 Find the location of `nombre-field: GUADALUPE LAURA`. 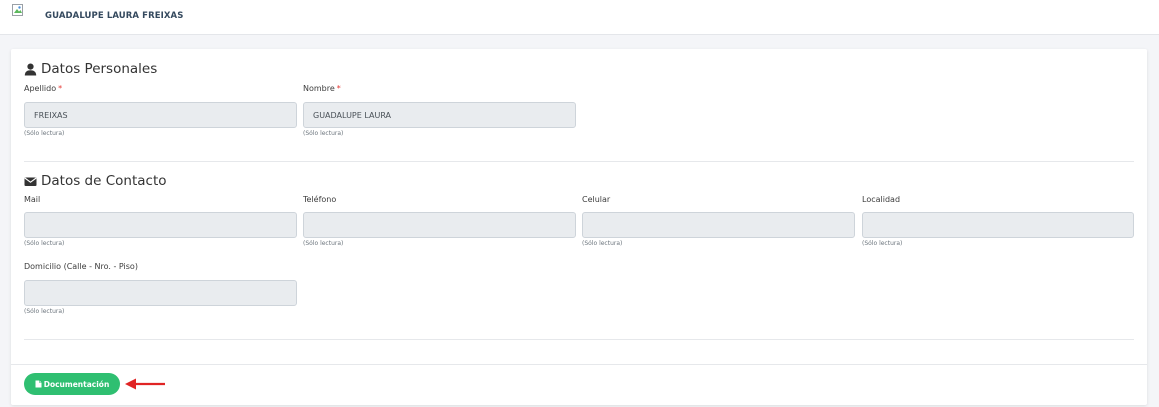

nombre-field: GUADALUPE LAURA is located at coordinates (439, 115).